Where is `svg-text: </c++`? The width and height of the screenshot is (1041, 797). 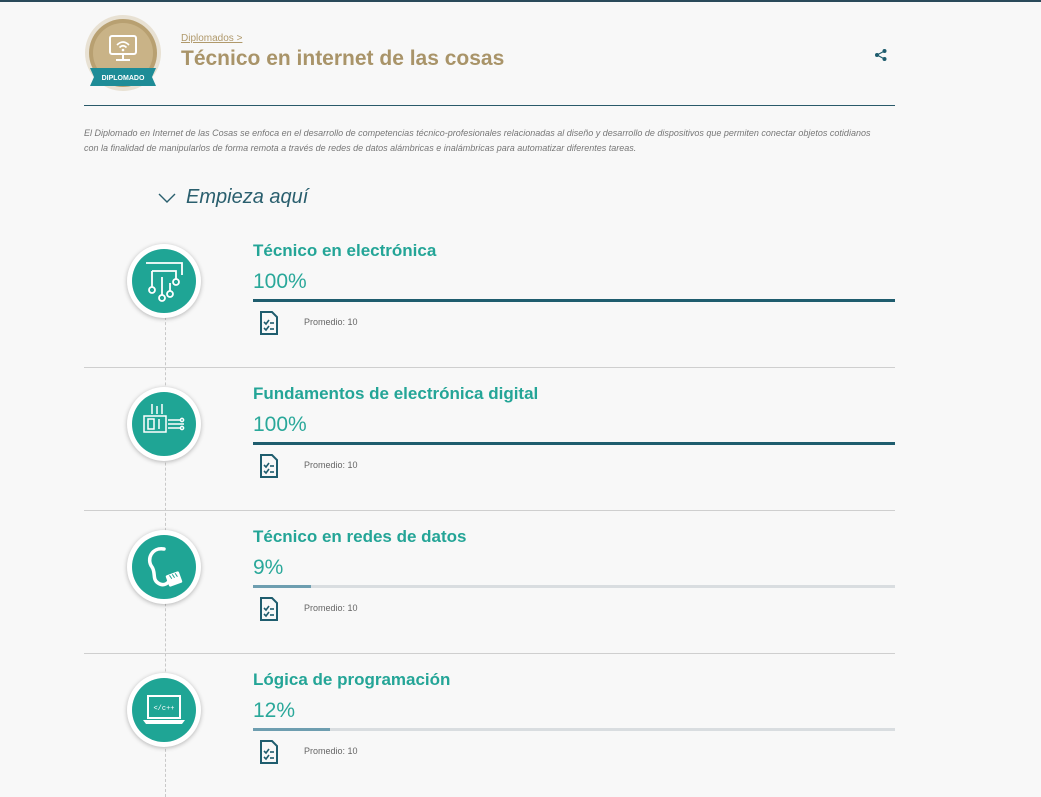
svg-text: </c++ is located at coordinates (163, 709).